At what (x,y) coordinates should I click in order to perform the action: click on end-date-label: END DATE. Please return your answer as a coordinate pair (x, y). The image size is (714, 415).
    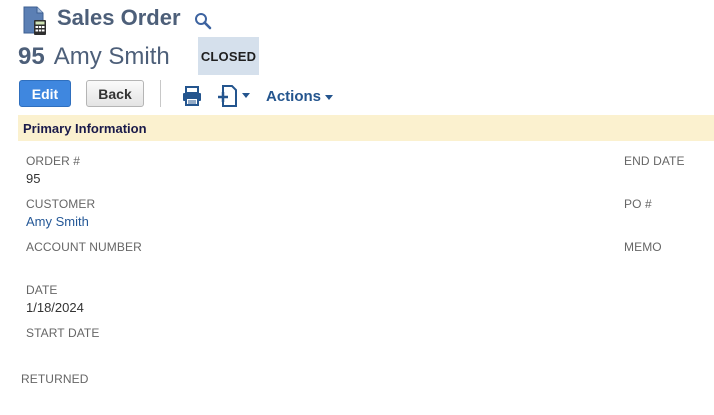
    Looking at the image, I should click on (654, 161).